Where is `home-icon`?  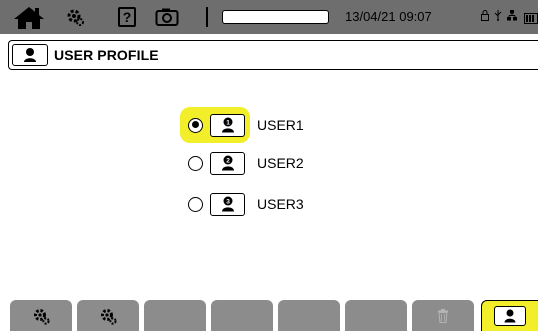 home-icon is located at coordinates (29, 18).